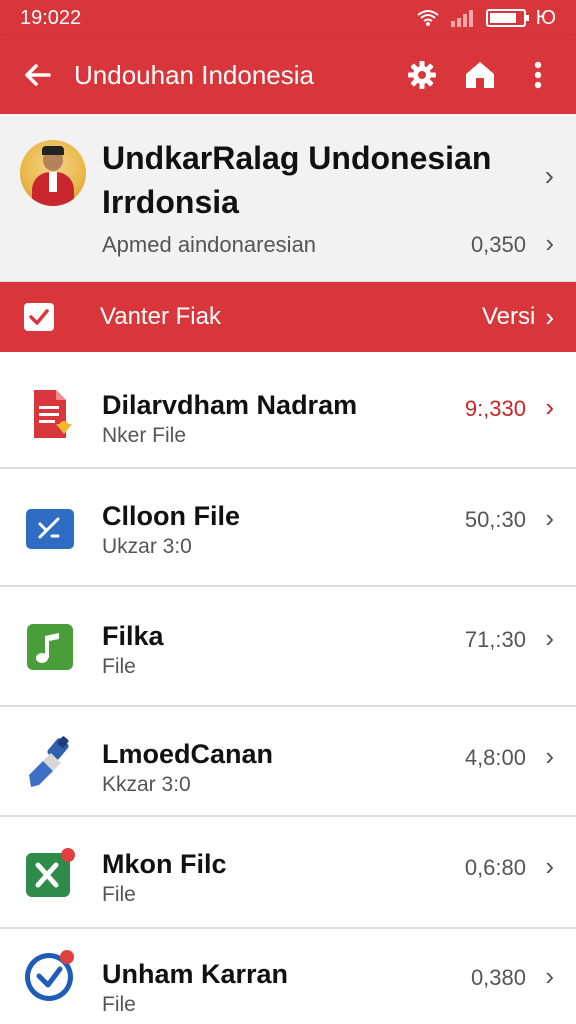 The image size is (576, 1024). What do you see at coordinates (495, 867) in the screenshot?
I see `file-value: 0,6:80` at bounding box center [495, 867].